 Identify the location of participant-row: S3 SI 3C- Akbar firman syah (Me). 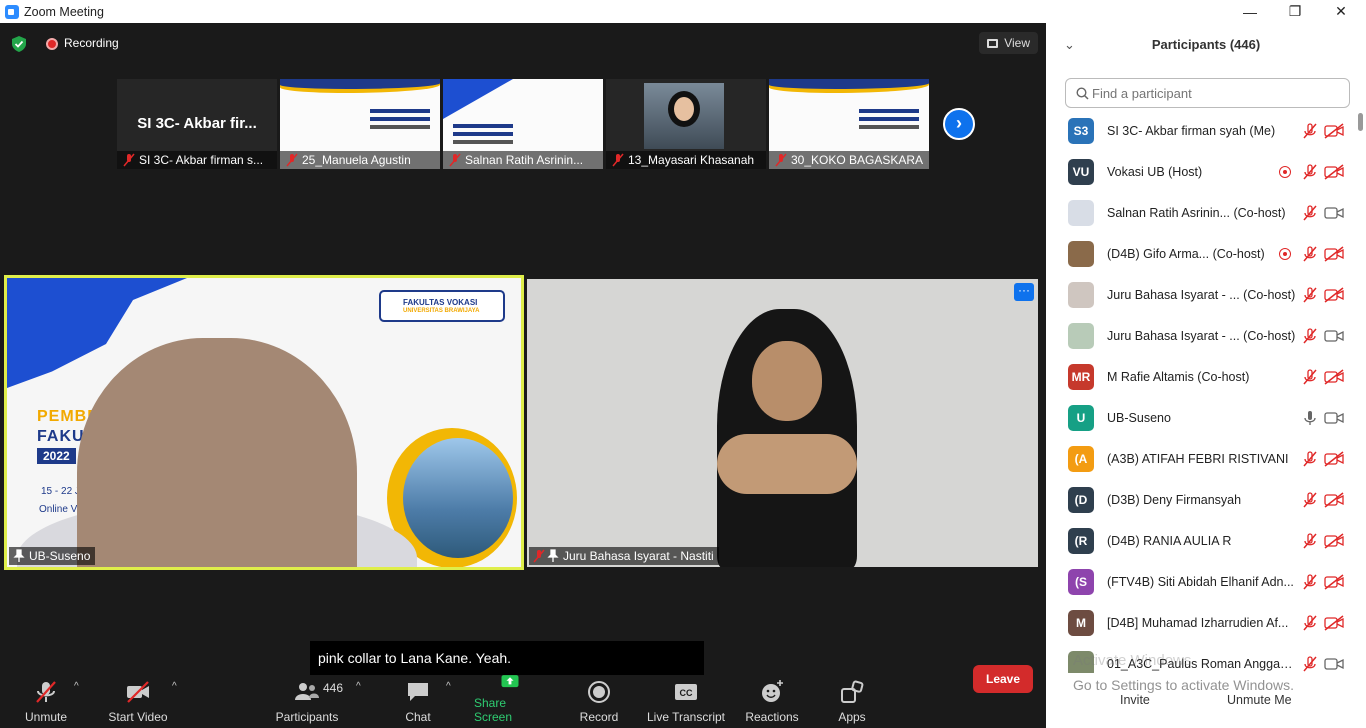
(1201, 131).